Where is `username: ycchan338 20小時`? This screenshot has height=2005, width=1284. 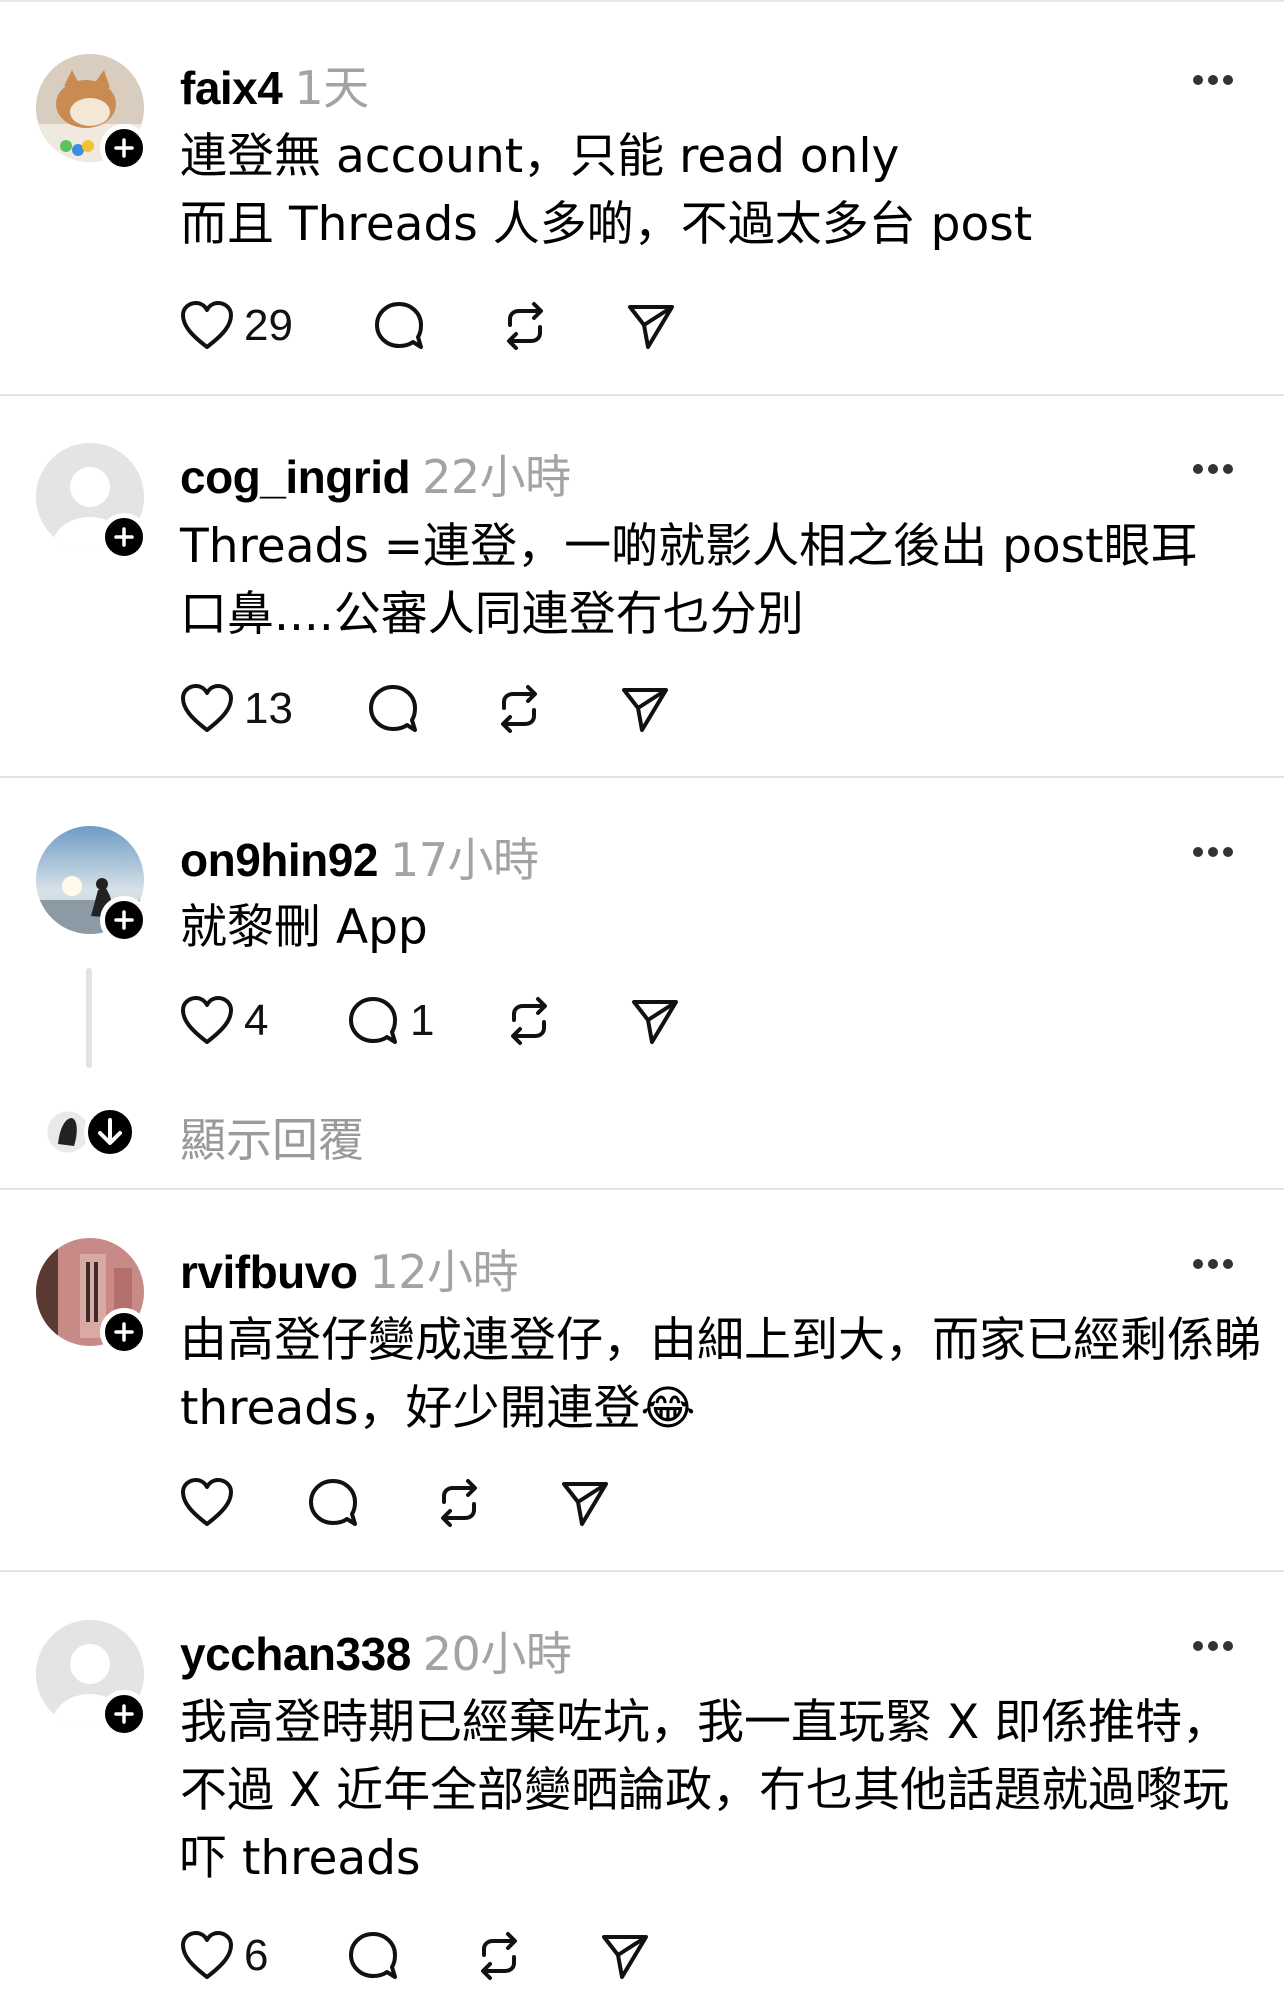
username: ycchan338 20小時 is located at coordinates (376, 1651).